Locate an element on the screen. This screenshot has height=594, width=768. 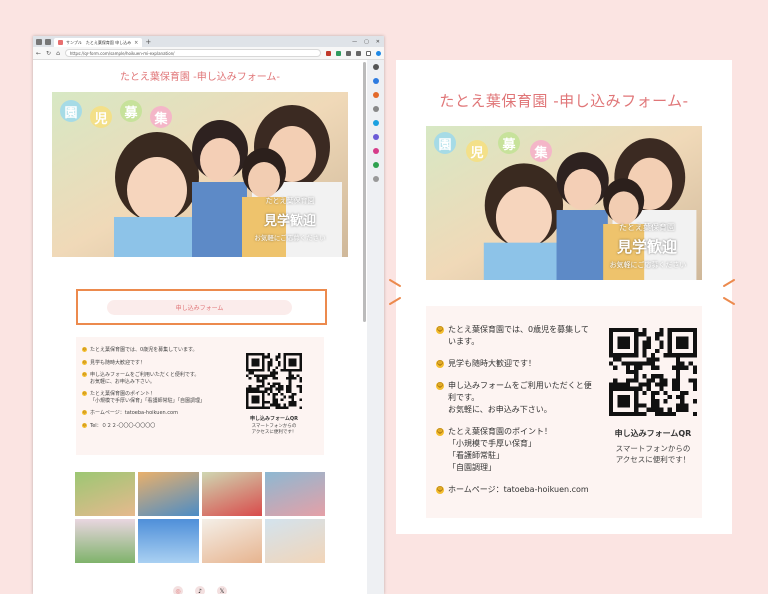
info-item: ☺ 見学も随時大歓迎です！ is located at coordinates (157, 363).